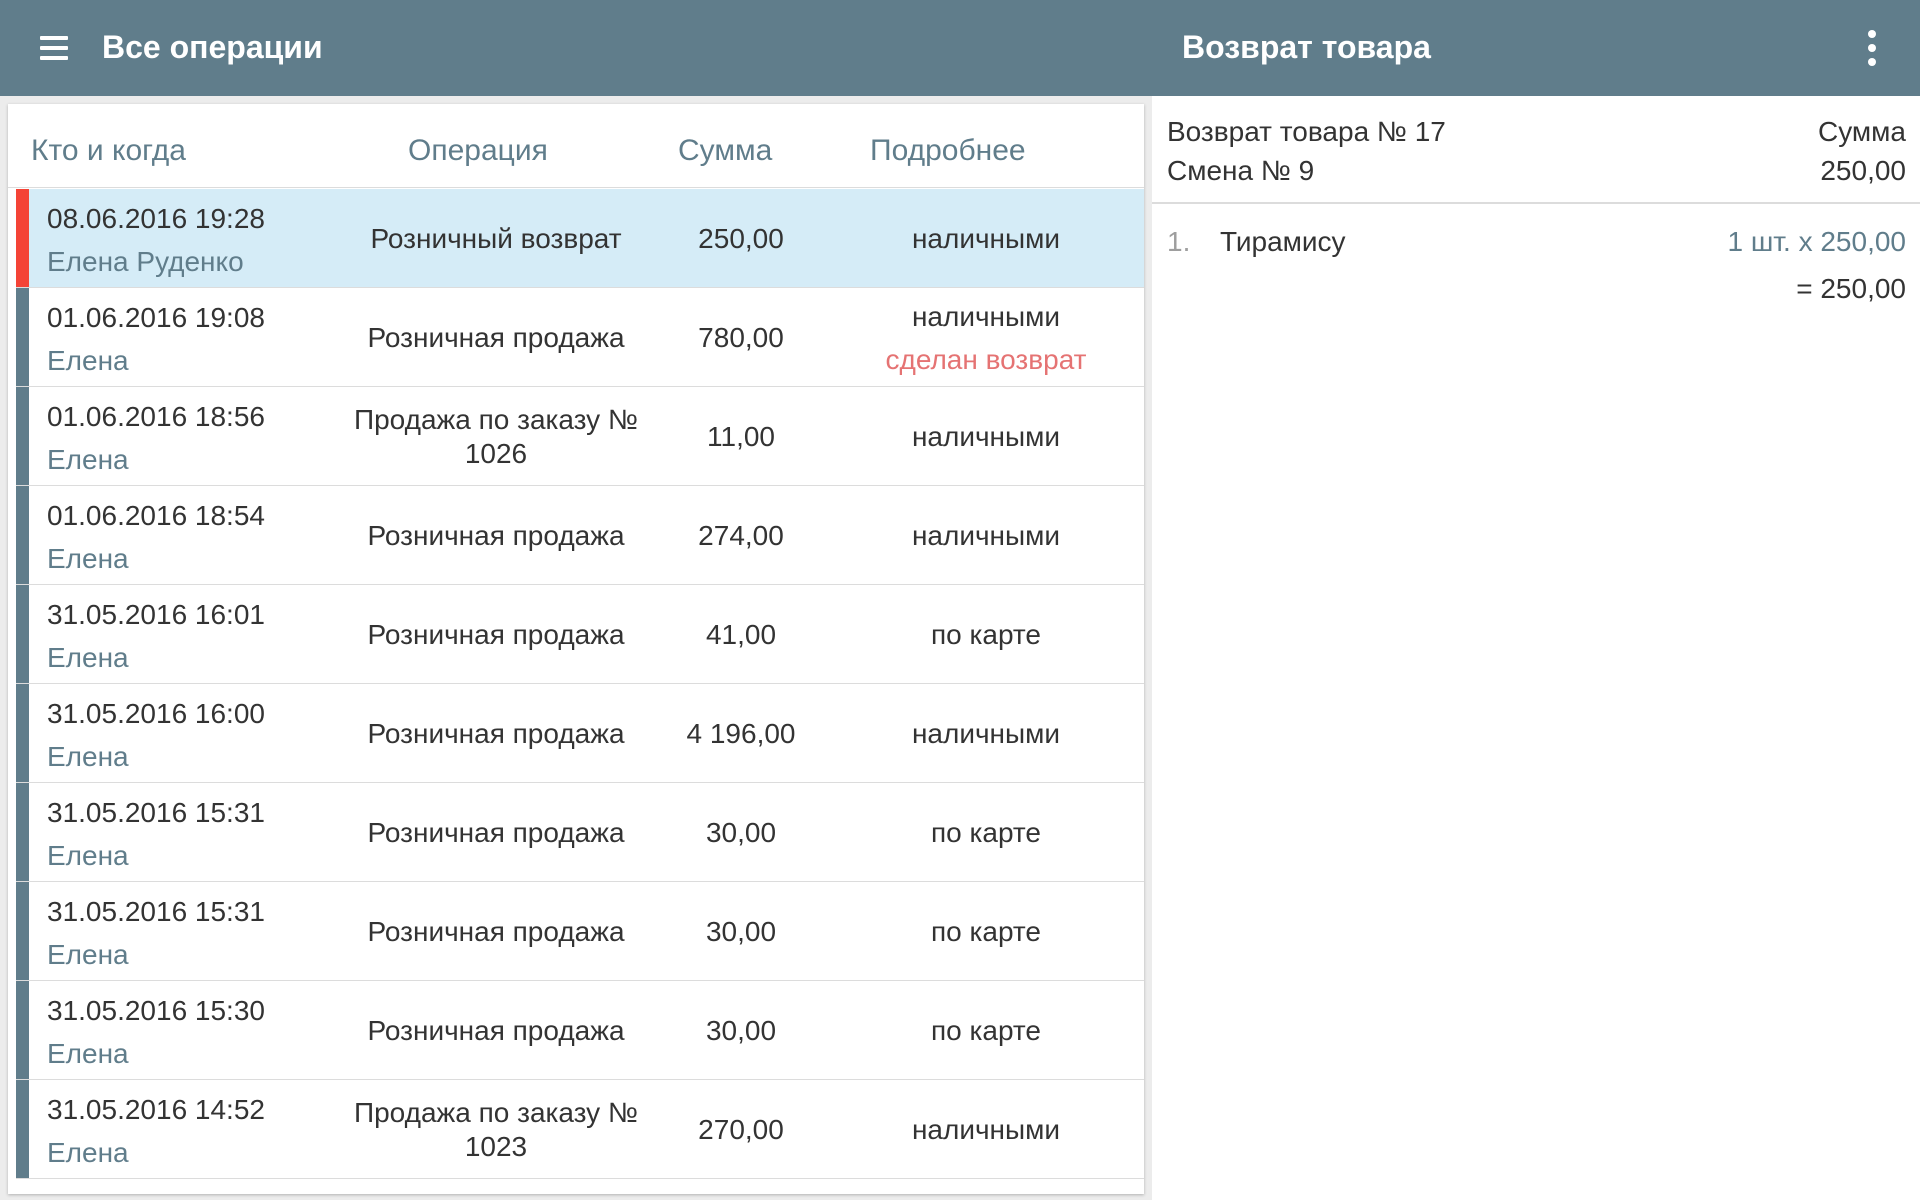 This screenshot has width=1920, height=1200. I want to click on row-operation: Продажа по заказу № 1026, so click(496, 436).